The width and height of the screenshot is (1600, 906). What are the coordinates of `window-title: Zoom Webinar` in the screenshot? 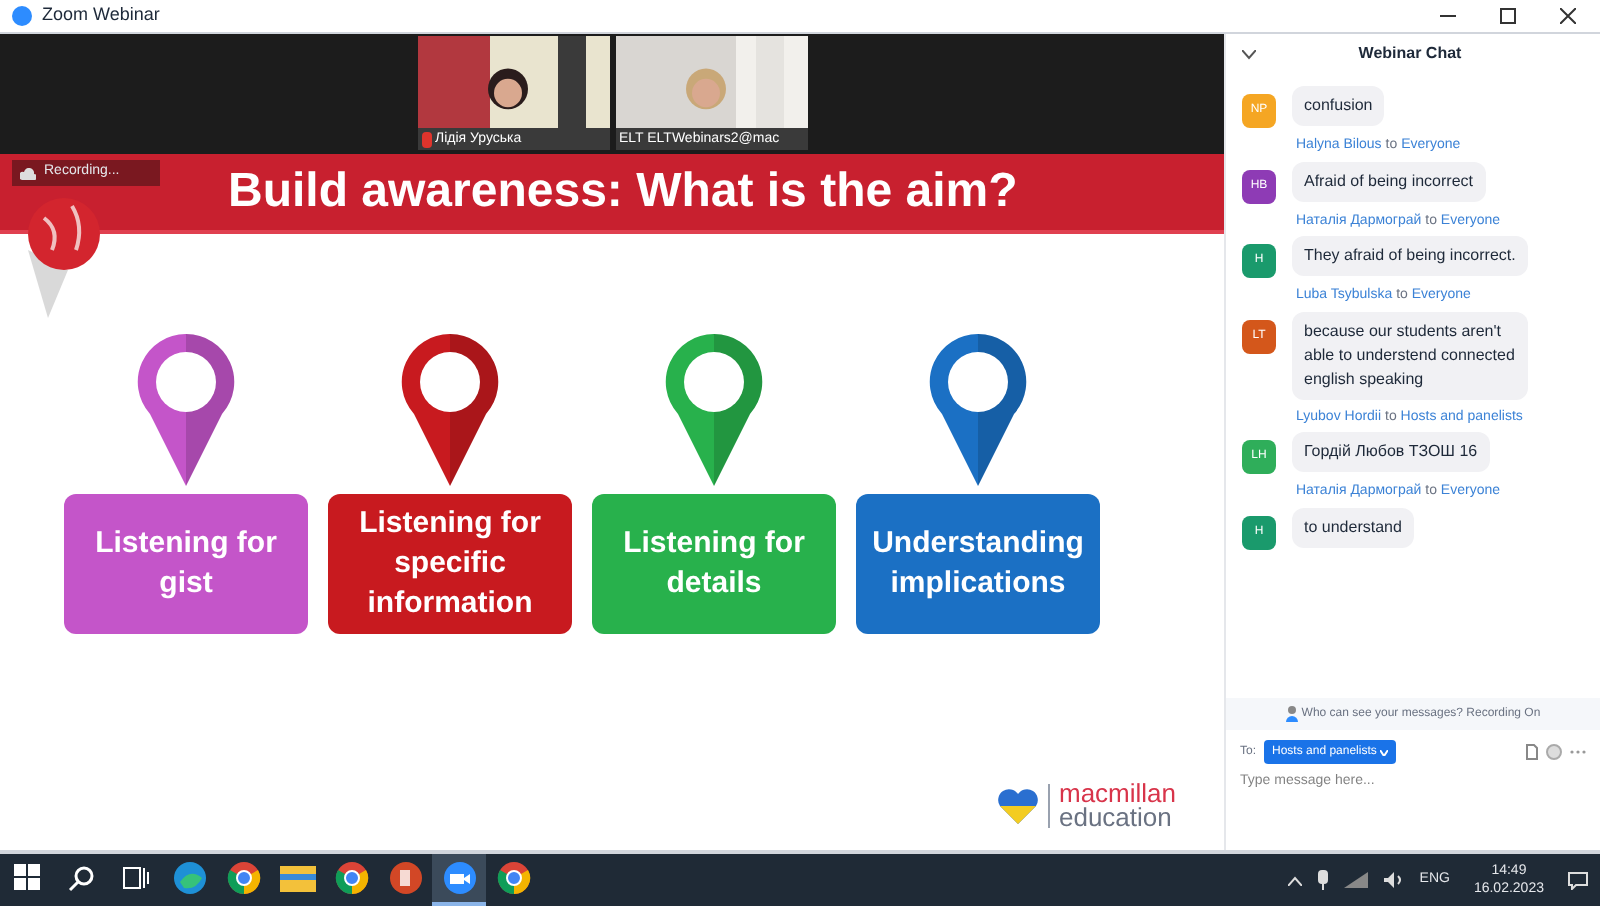 It's located at (101, 15).